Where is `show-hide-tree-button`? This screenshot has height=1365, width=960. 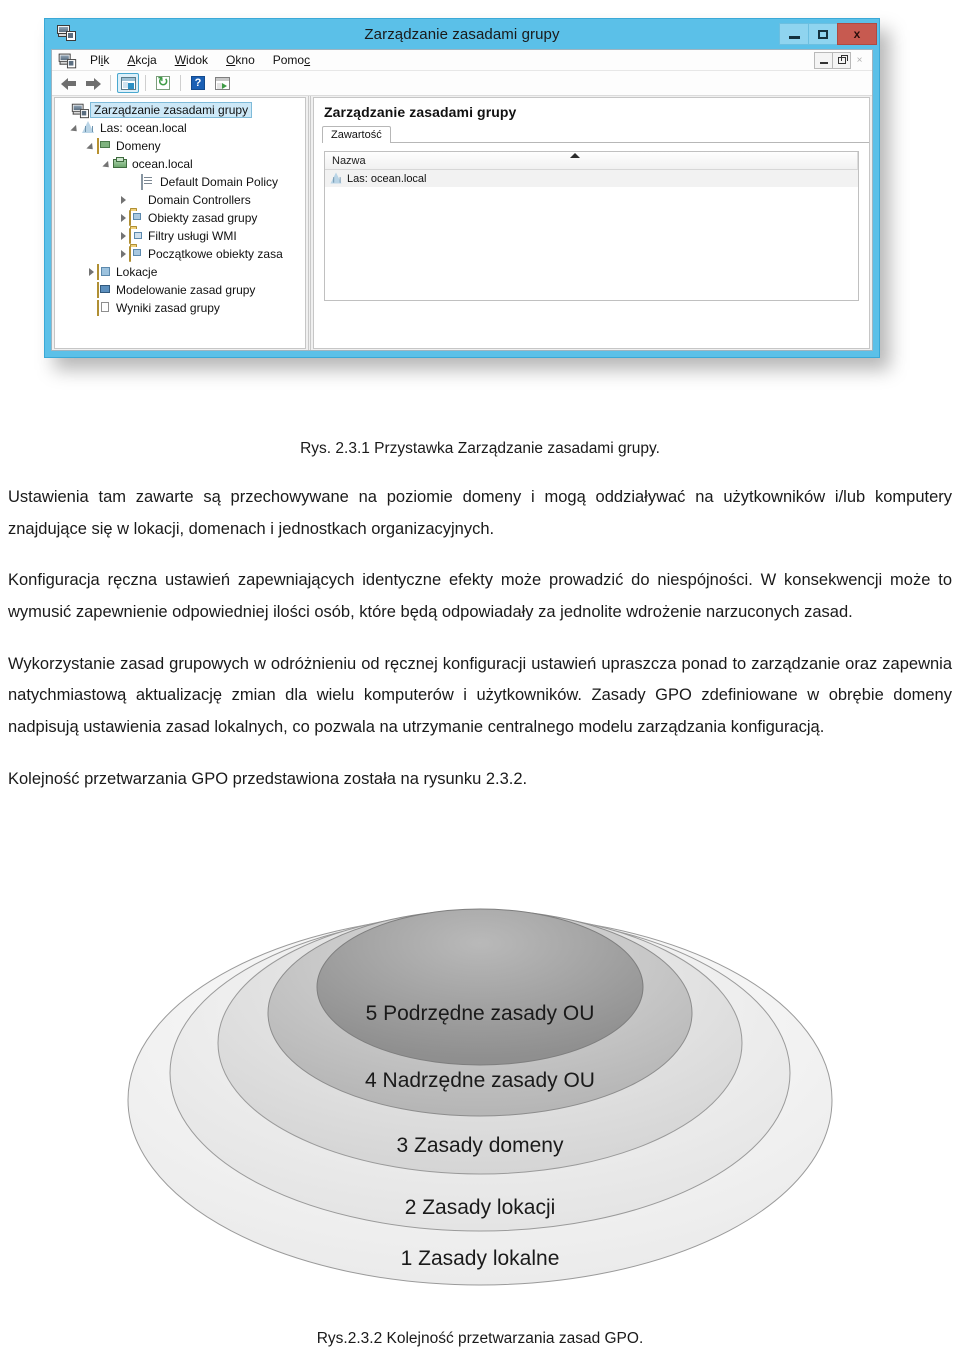
show-hide-tree-button is located at coordinates (128, 83).